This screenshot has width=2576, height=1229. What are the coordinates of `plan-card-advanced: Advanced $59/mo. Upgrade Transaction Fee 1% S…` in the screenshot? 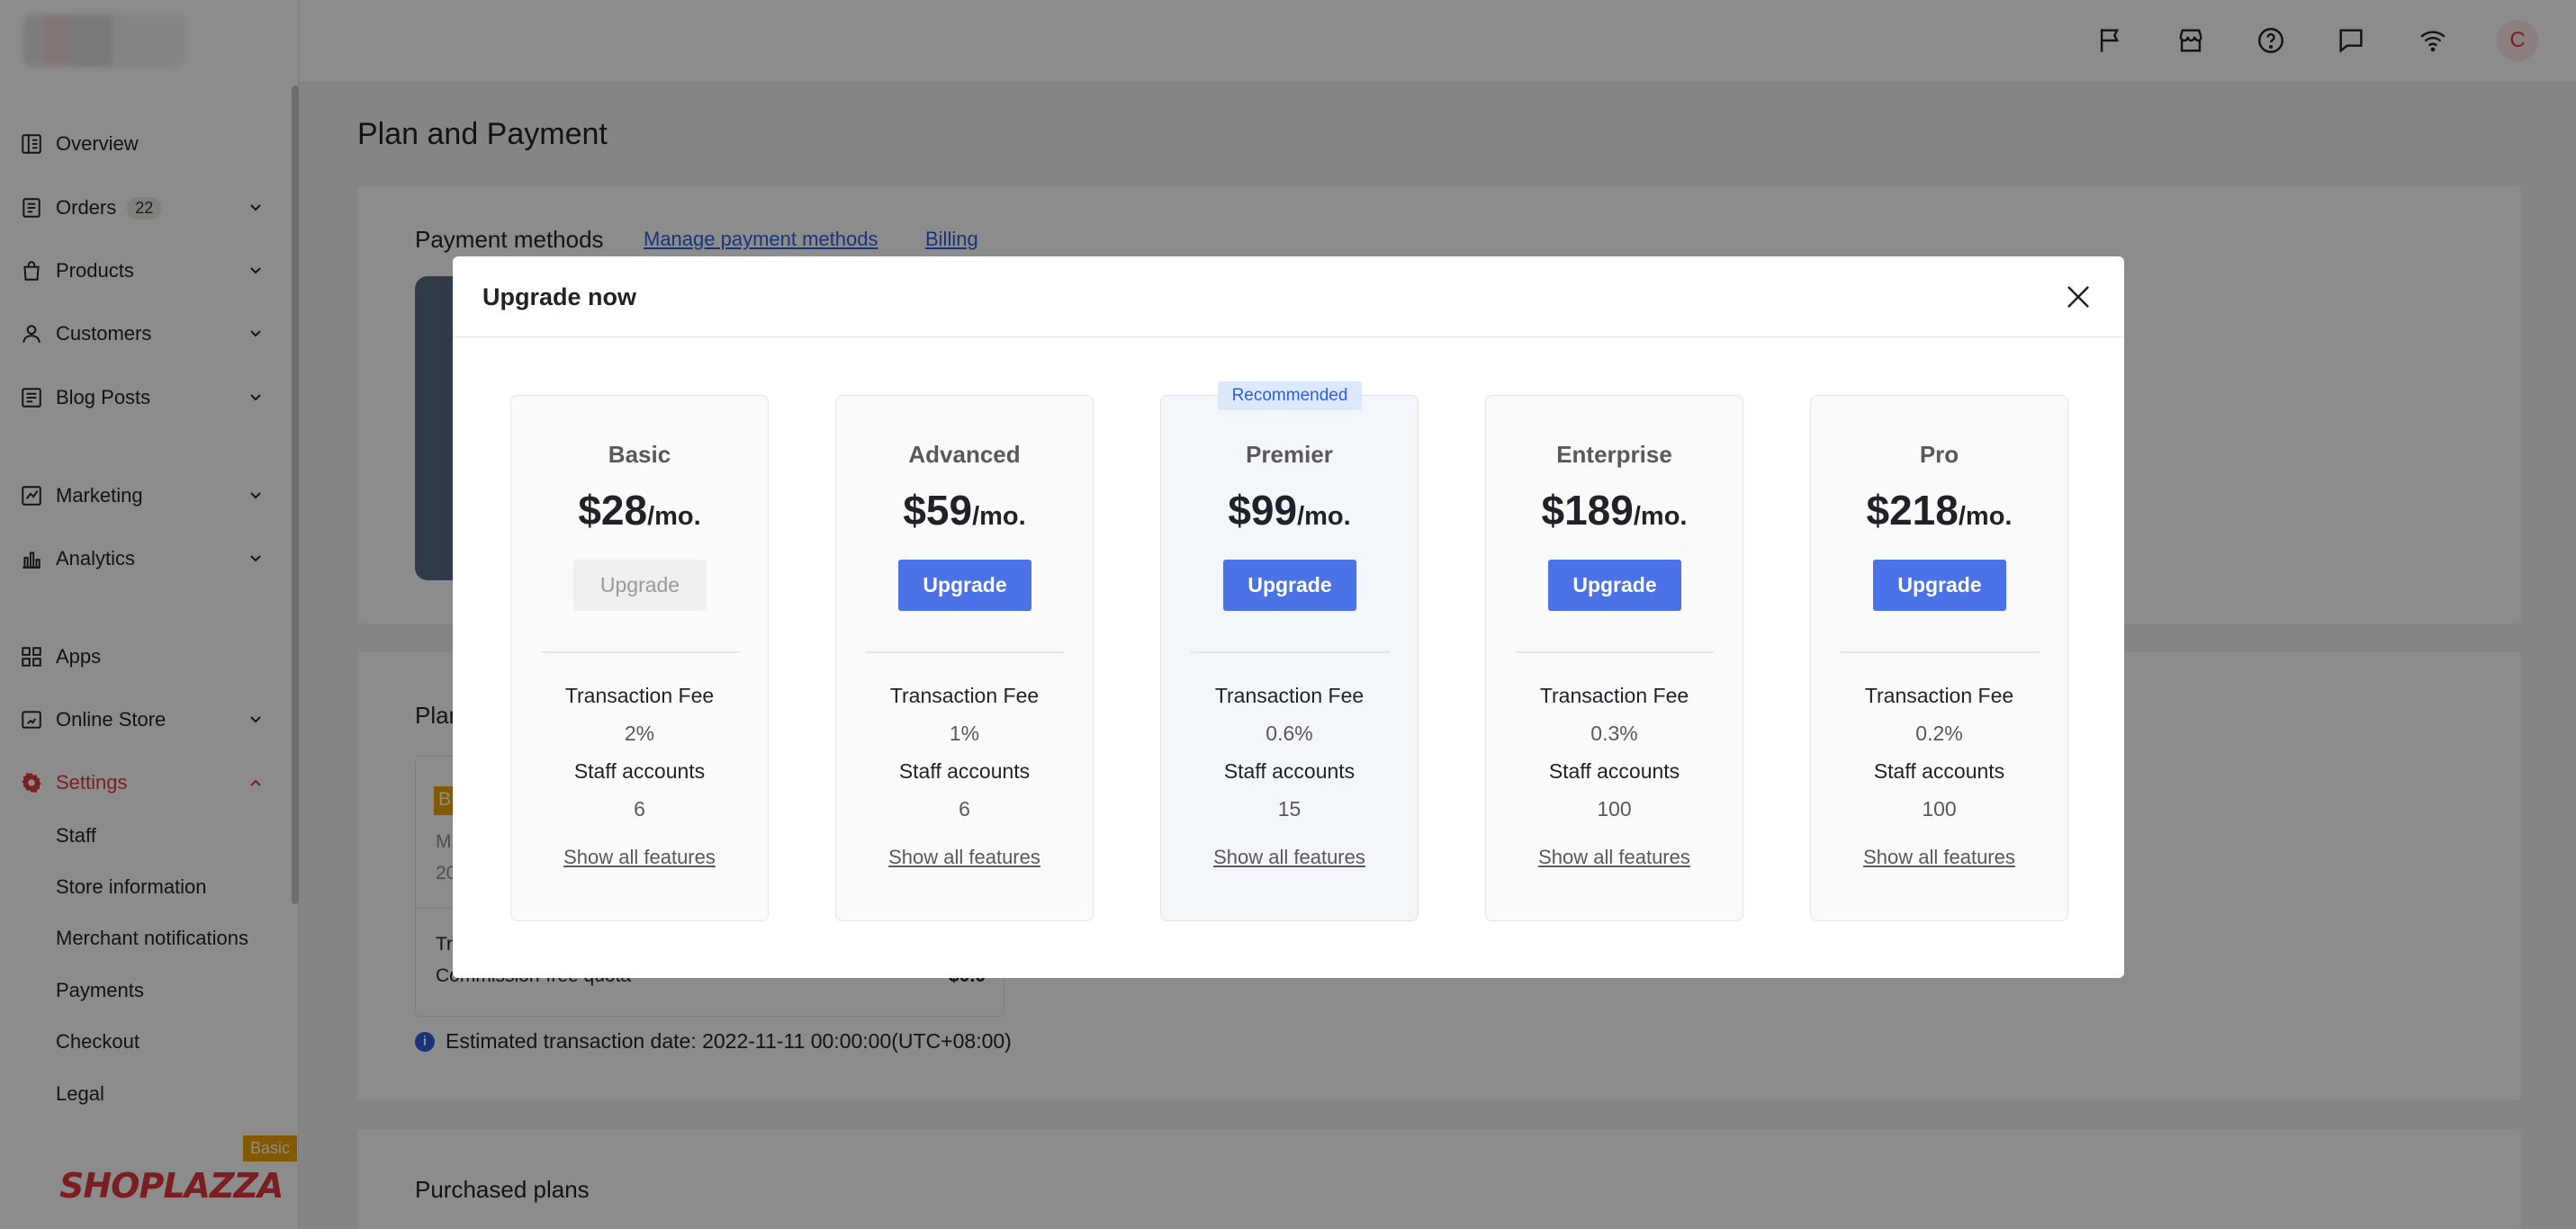 It's located at (964, 658).